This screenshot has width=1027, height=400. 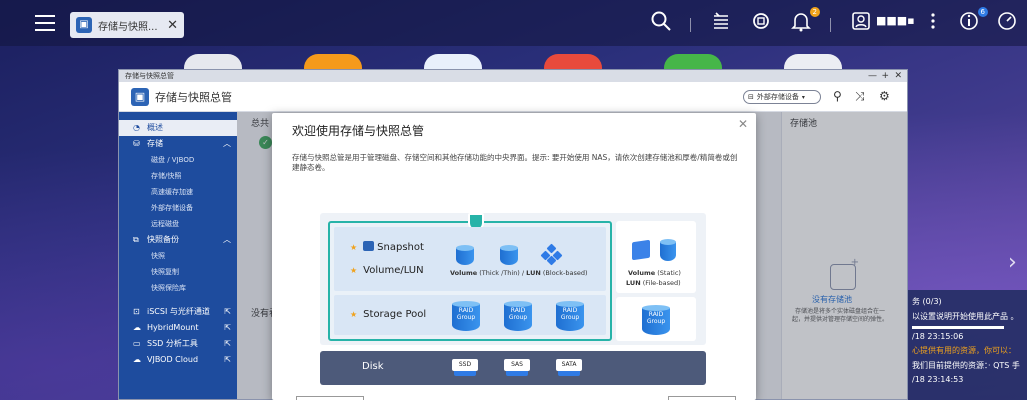 I want to click on menu-icon, so click(x=45, y=23).